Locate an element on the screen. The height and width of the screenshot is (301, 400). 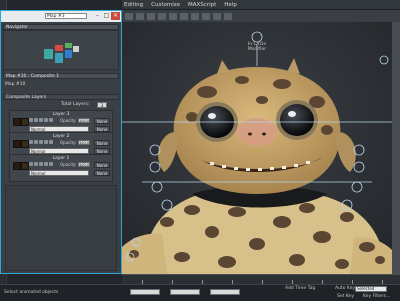
total-layers-spinner: 3 is located at coordinates (102, 105).